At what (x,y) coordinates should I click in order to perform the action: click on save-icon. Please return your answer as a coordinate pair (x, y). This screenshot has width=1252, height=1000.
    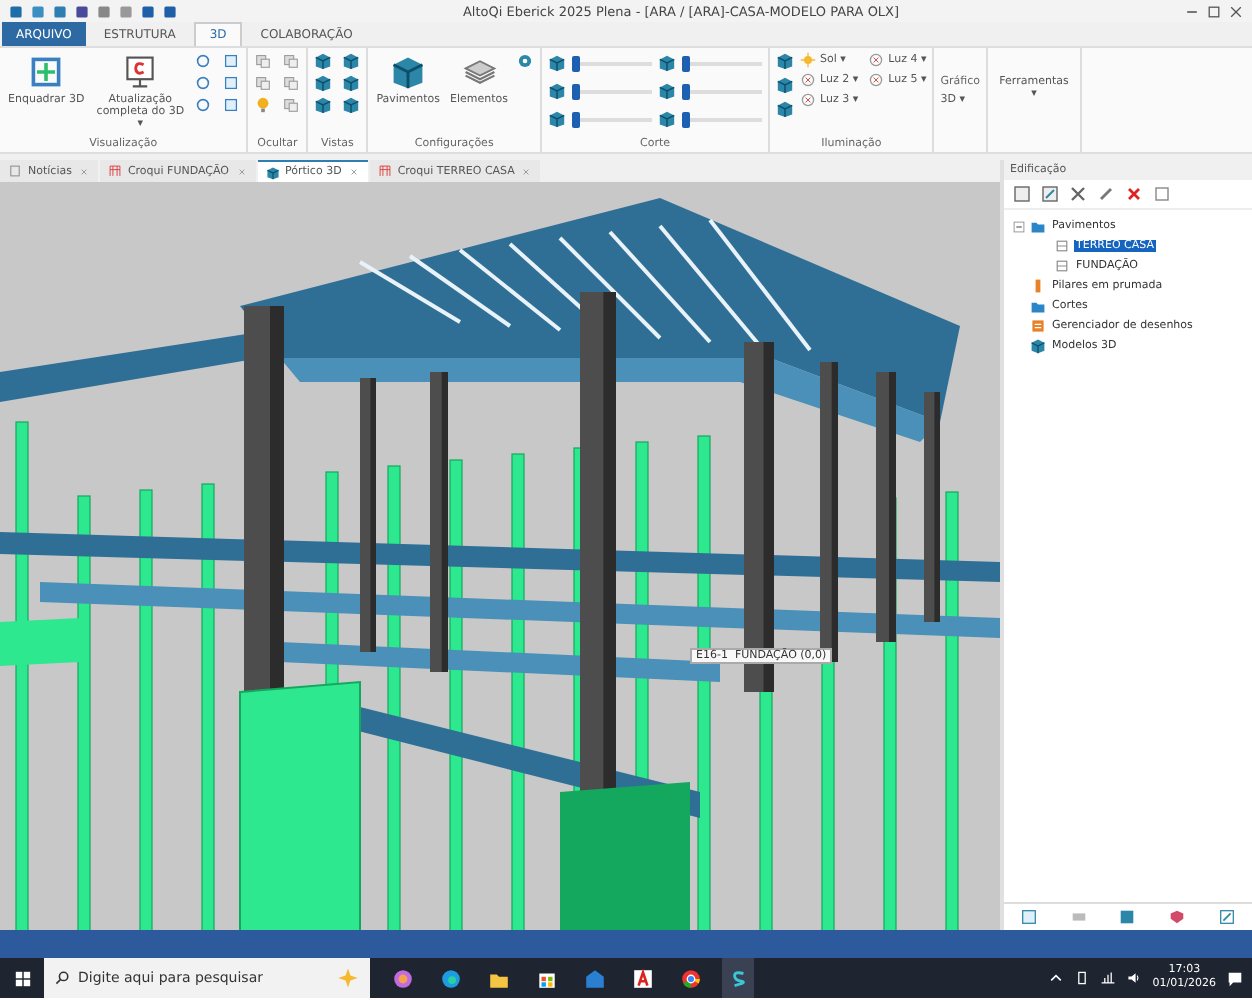
    Looking at the image, I should click on (1127, 917).